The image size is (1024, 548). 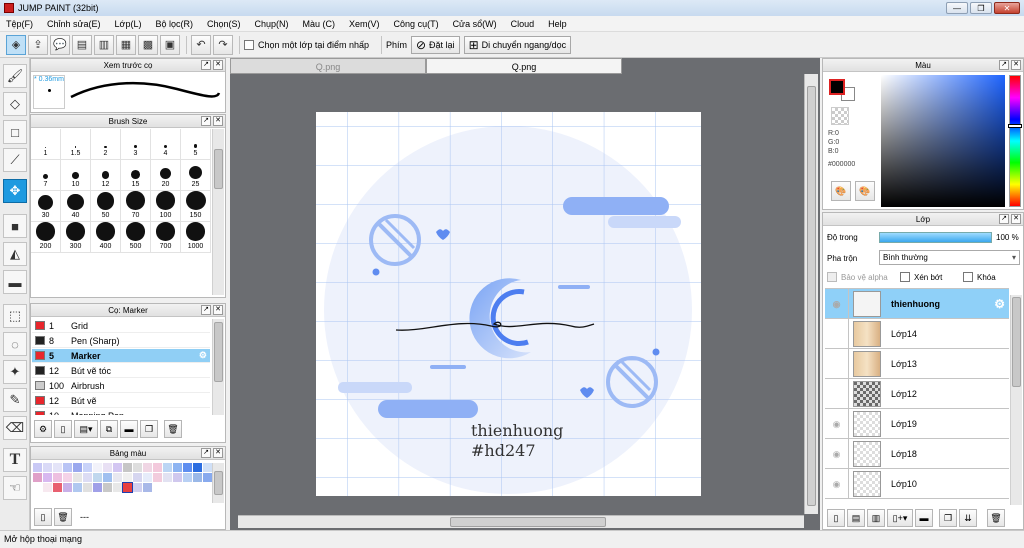 What do you see at coordinates (16, 44) in the screenshot?
I see `snap-icon: ◈` at bounding box center [16, 44].